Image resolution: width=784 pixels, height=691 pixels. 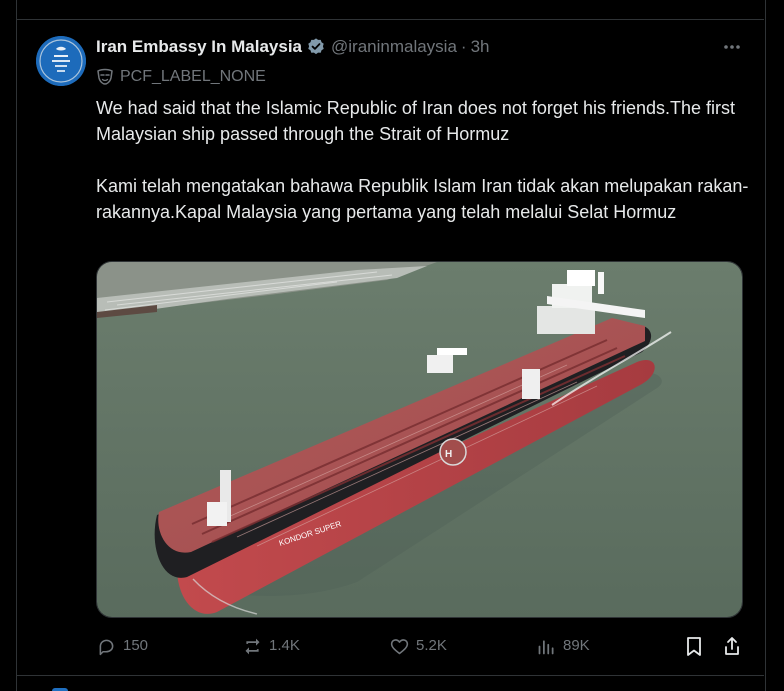 What do you see at coordinates (105, 77) in the screenshot?
I see `mask-icon` at bounding box center [105, 77].